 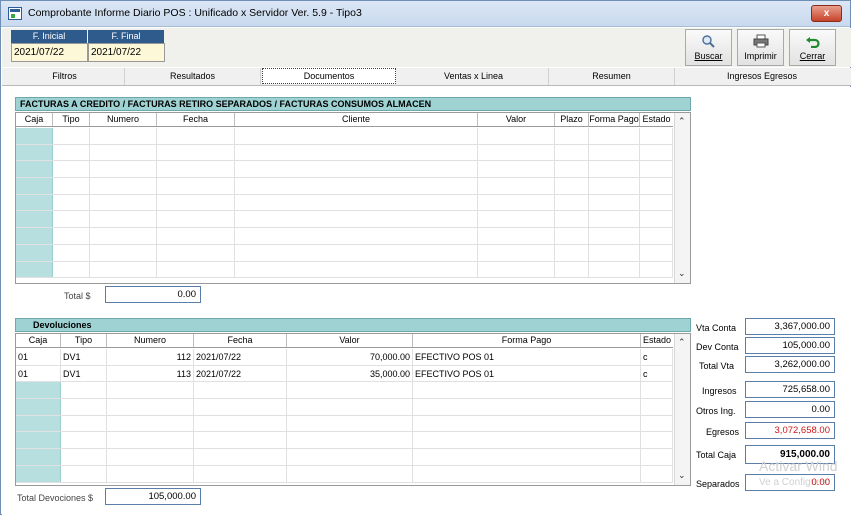 What do you see at coordinates (657, 357) in the screenshot?
I see `table-cell: c` at bounding box center [657, 357].